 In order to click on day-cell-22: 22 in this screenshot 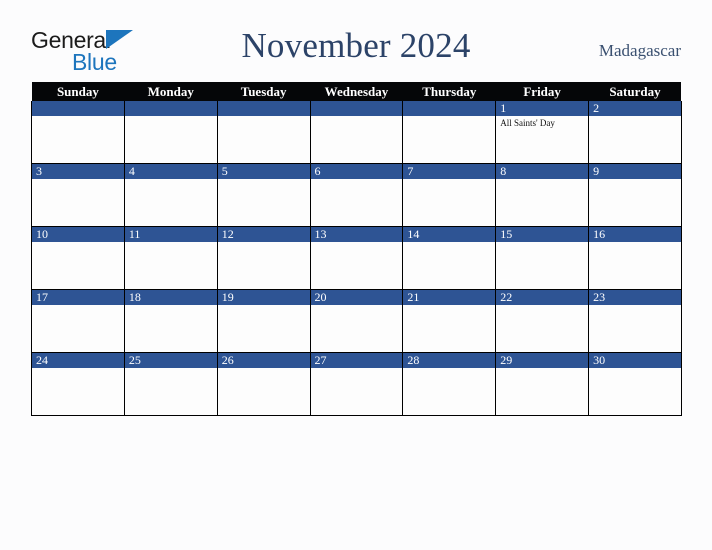, I will do `click(542, 321)`.